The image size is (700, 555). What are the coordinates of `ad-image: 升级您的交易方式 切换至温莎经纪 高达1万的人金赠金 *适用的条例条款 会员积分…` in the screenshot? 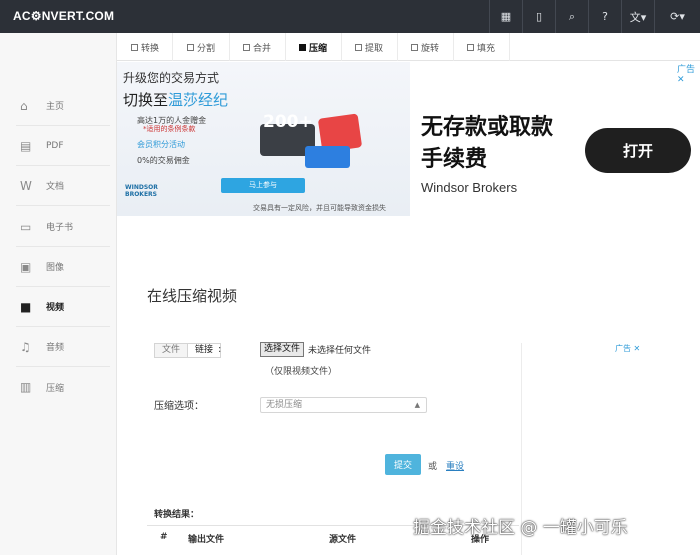 It's located at (263, 139).